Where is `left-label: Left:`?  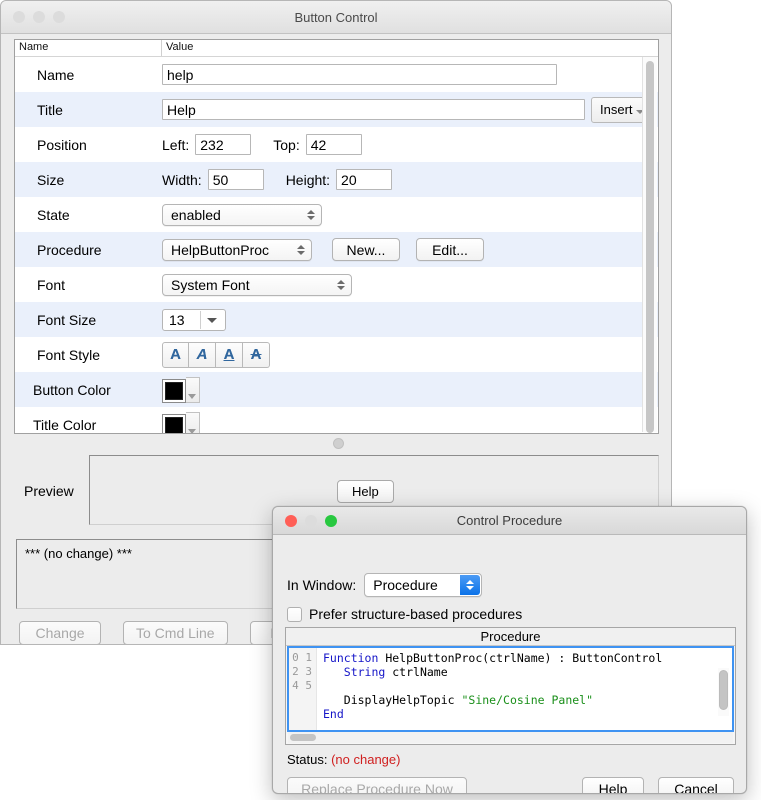 left-label: Left: is located at coordinates (176, 144).